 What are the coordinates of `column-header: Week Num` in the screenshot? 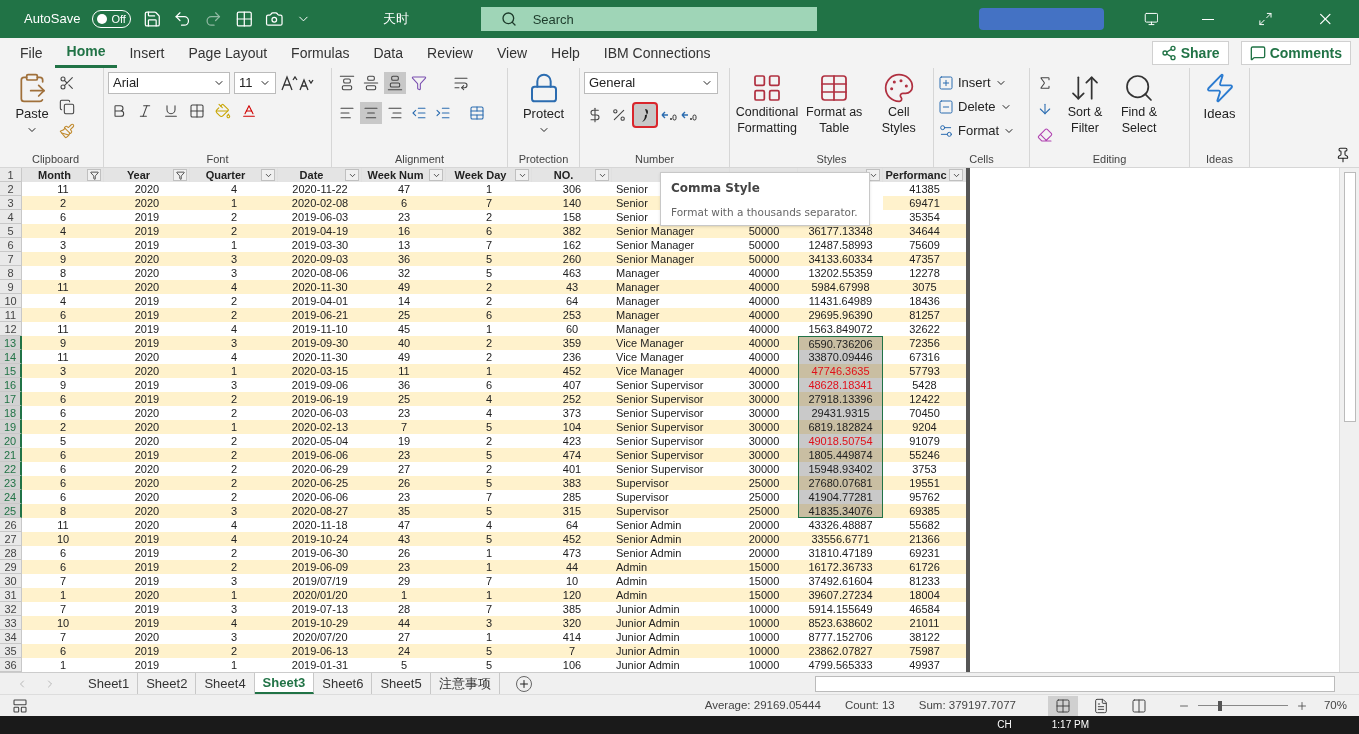 It's located at (404, 175).